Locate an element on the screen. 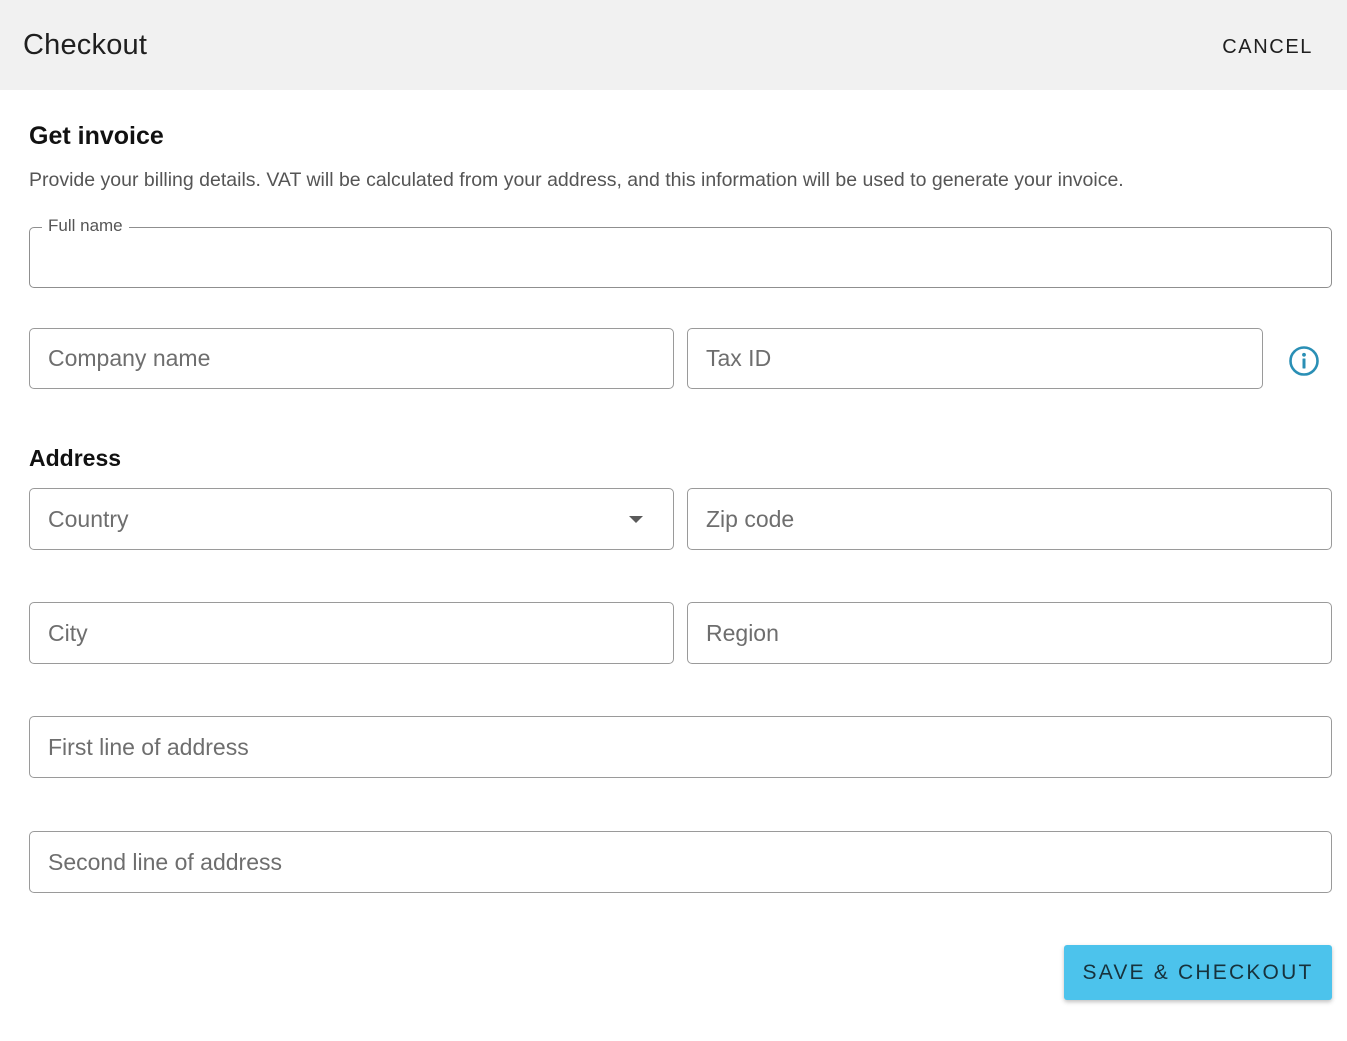  address-line2-input is located at coordinates (680, 862).